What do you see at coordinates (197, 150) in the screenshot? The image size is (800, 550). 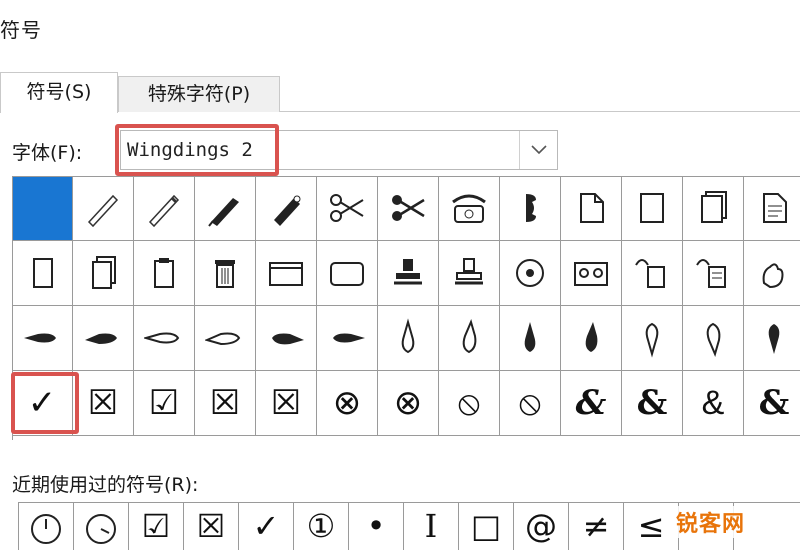 I see `font-highlight-box` at bounding box center [197, 150].